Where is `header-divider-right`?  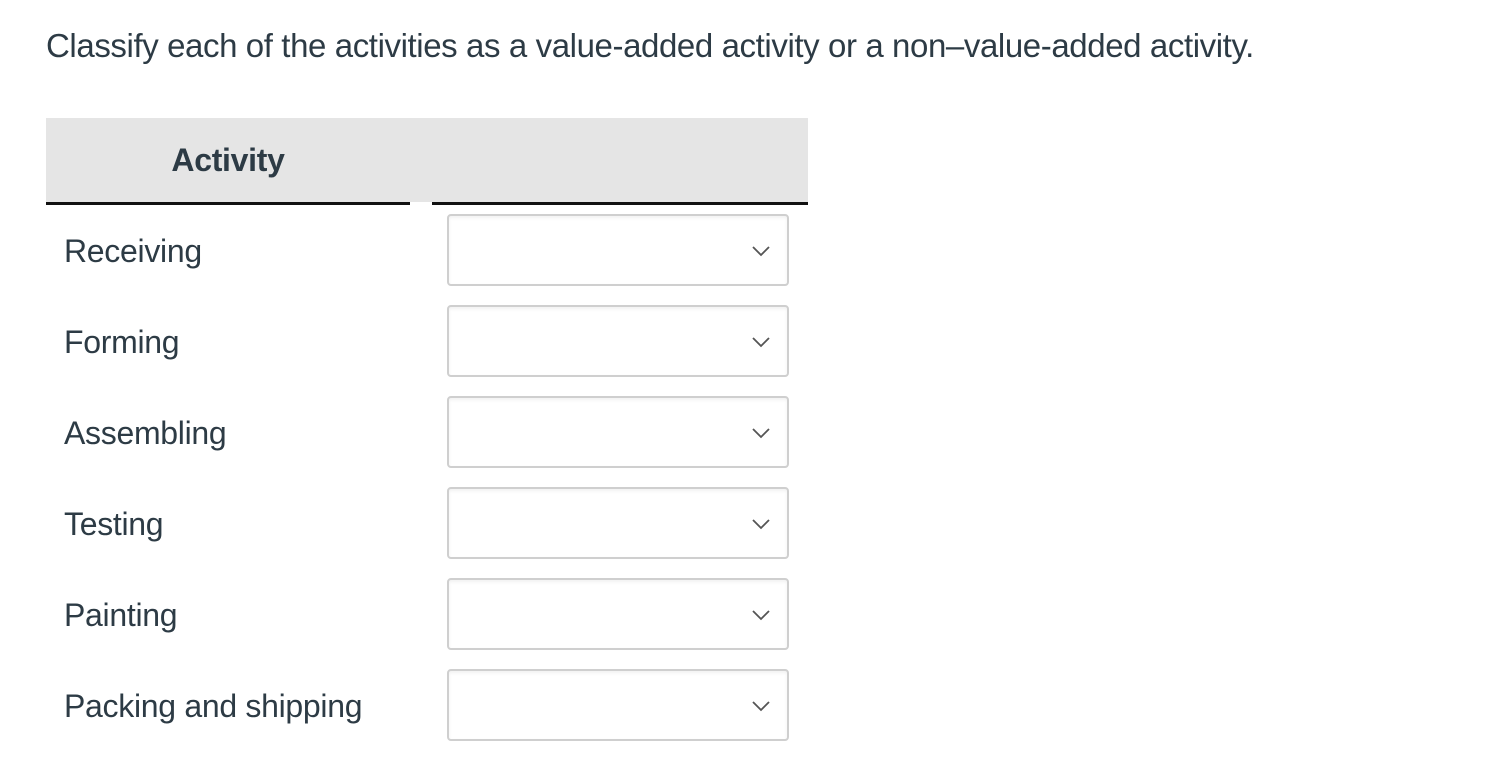
header-divider-right is located at coordinates (620, 203).